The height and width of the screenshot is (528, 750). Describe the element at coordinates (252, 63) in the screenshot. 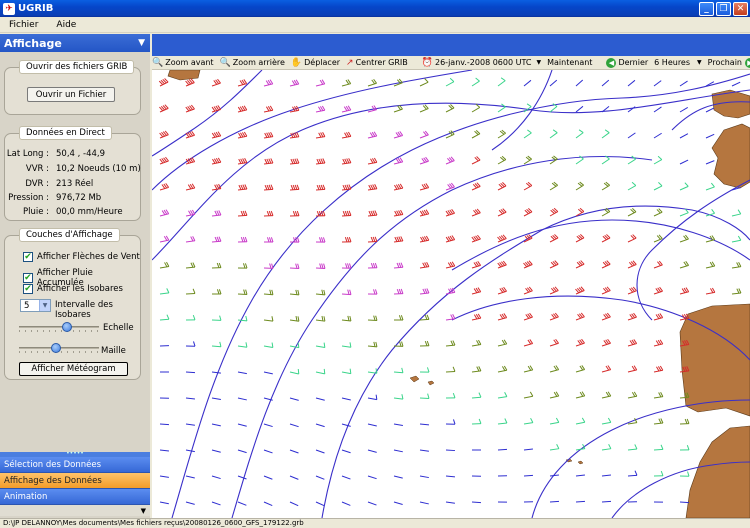

I see `zoom-out-button: 🔍 Zoom arrière` at that location.